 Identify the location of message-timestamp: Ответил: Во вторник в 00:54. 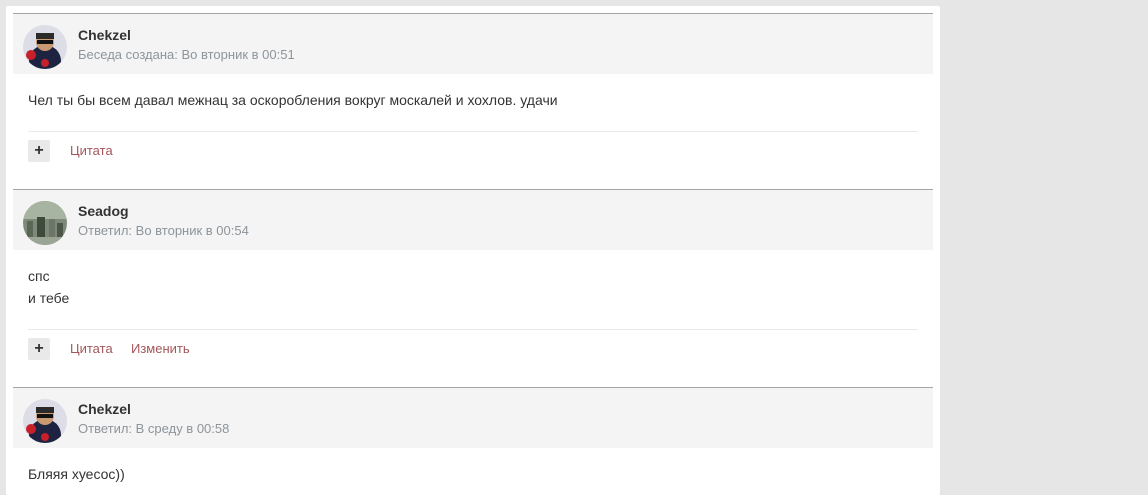
(163, 230).